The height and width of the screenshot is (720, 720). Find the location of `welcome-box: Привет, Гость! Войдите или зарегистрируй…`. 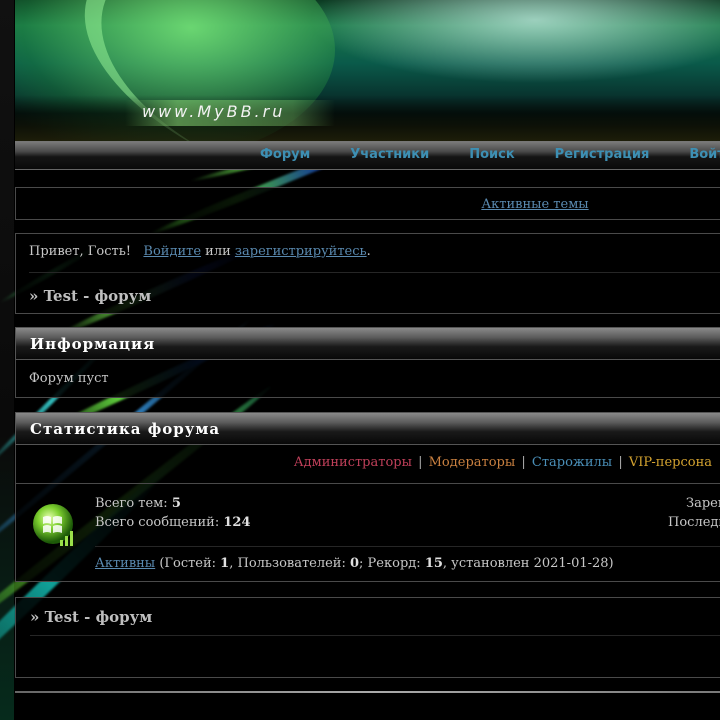

welcome-box: Привет, Гость! Войдите или зарегистрируй… is located at coordinates (367, 273).